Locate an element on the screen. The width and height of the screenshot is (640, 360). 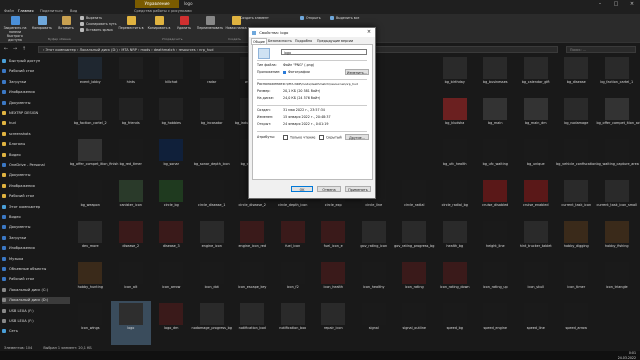
file-item: bg_kludsha is located at coordinates (455, 119).